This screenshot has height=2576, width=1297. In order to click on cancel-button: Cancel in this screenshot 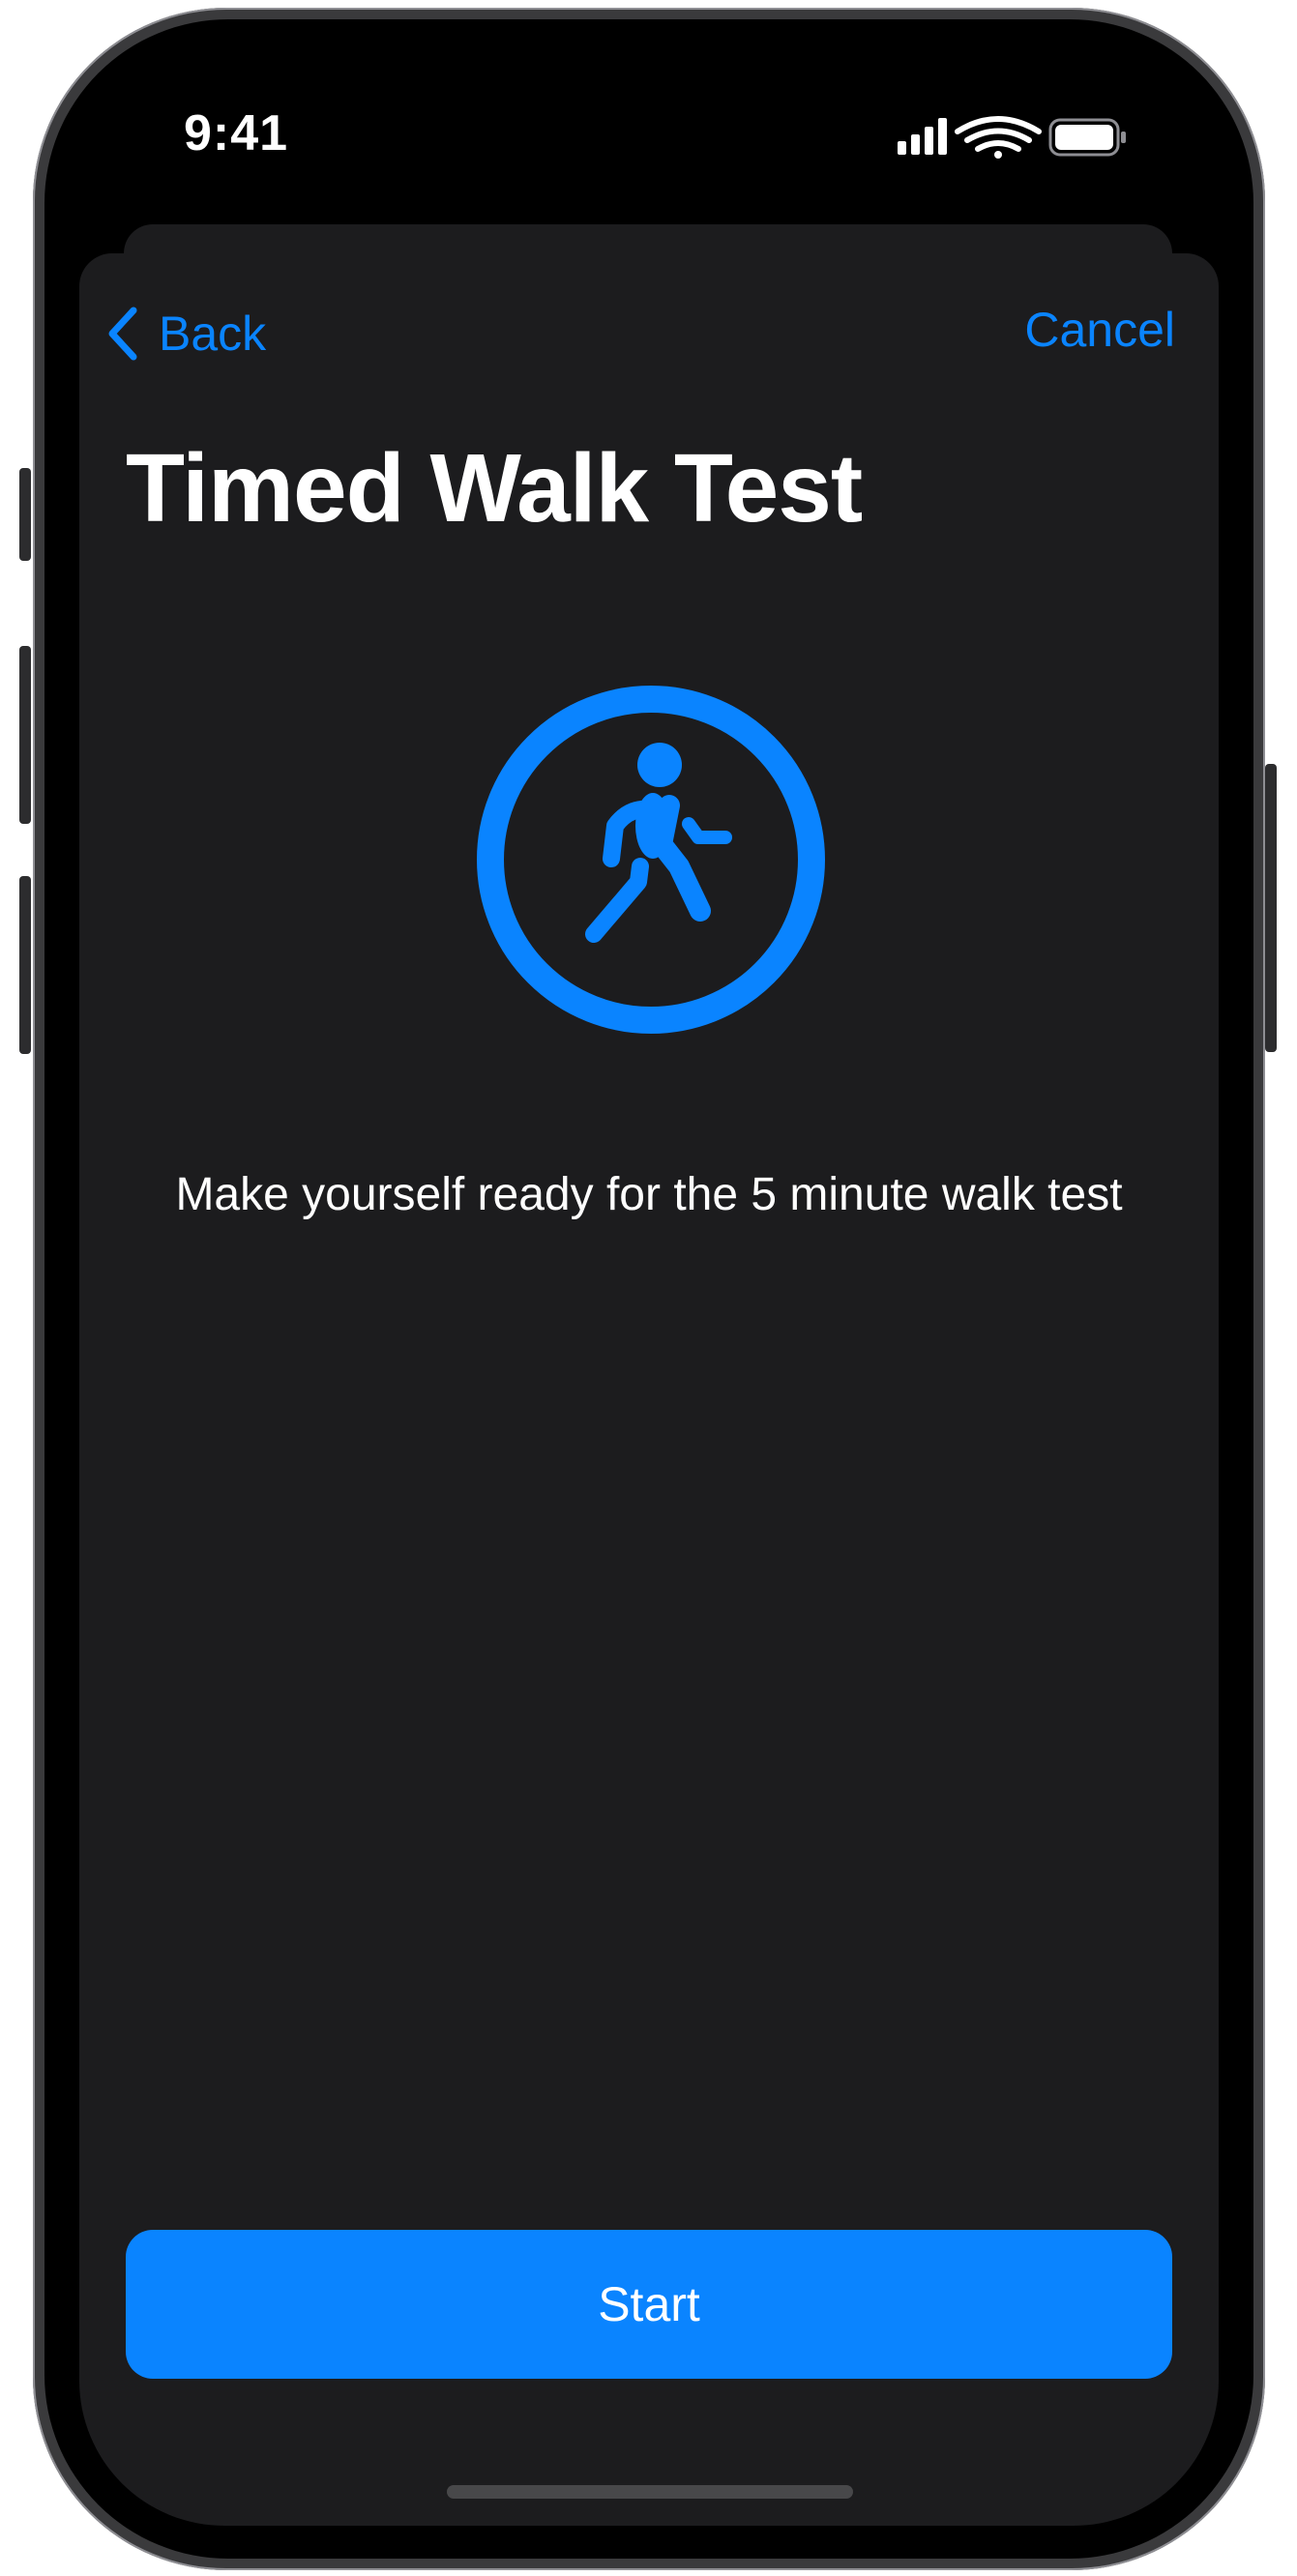, I will do `click(1099, 330)`.